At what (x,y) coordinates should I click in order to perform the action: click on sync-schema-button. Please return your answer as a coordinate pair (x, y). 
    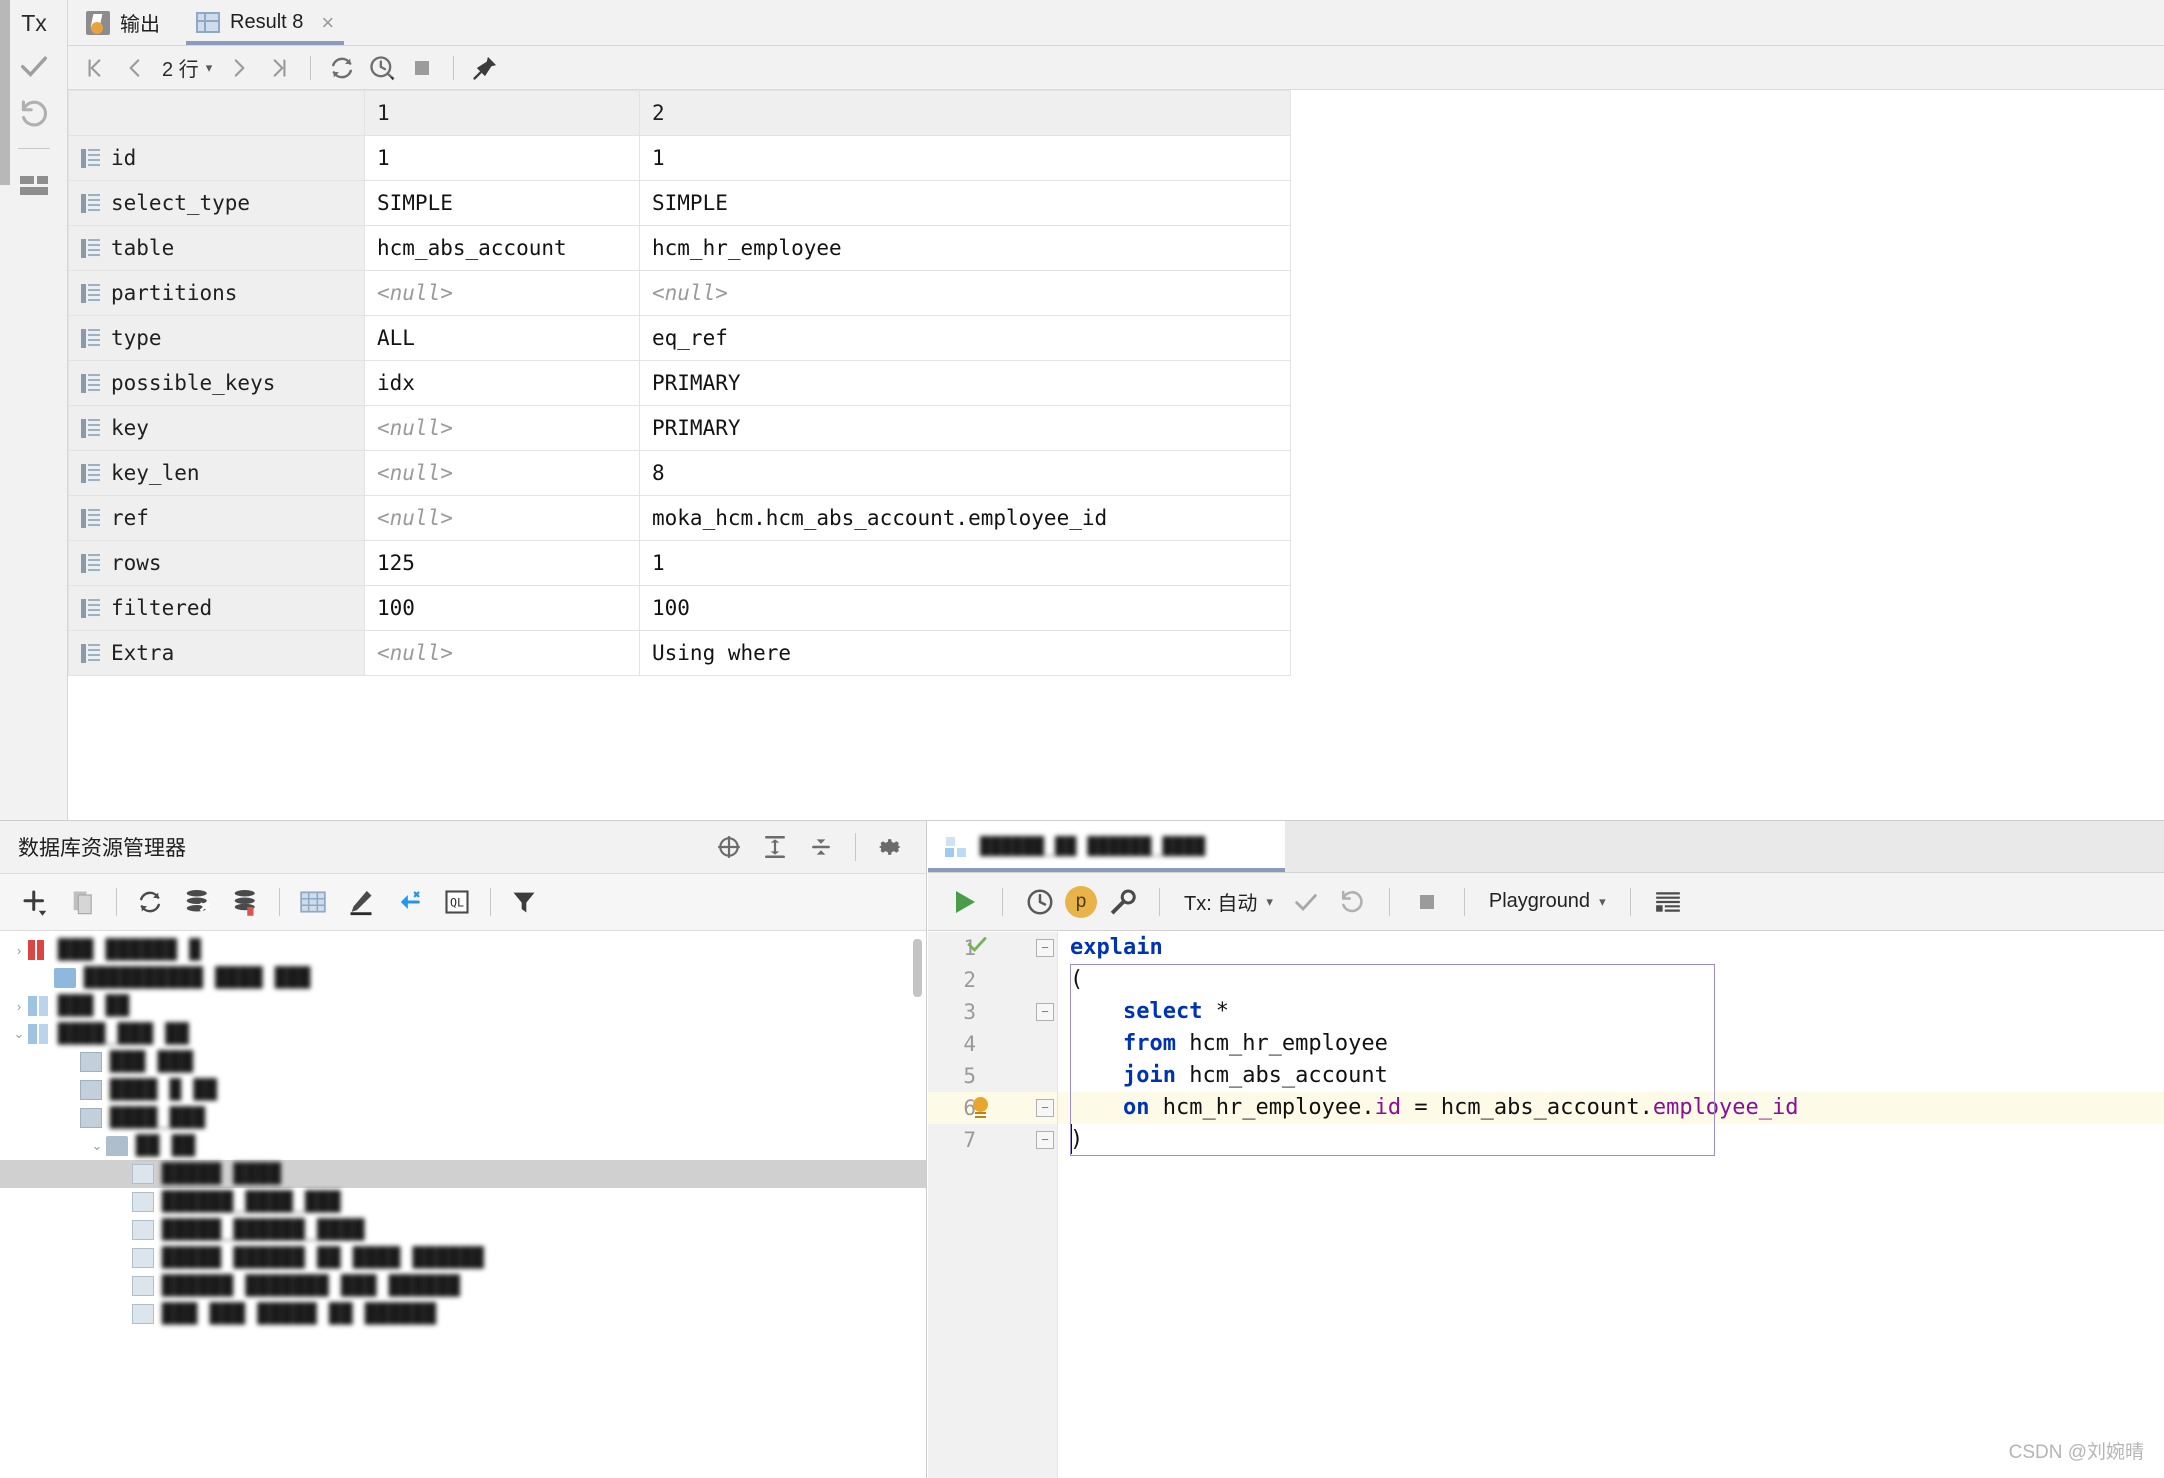
    Looking at the image, I should click on (198, 902).